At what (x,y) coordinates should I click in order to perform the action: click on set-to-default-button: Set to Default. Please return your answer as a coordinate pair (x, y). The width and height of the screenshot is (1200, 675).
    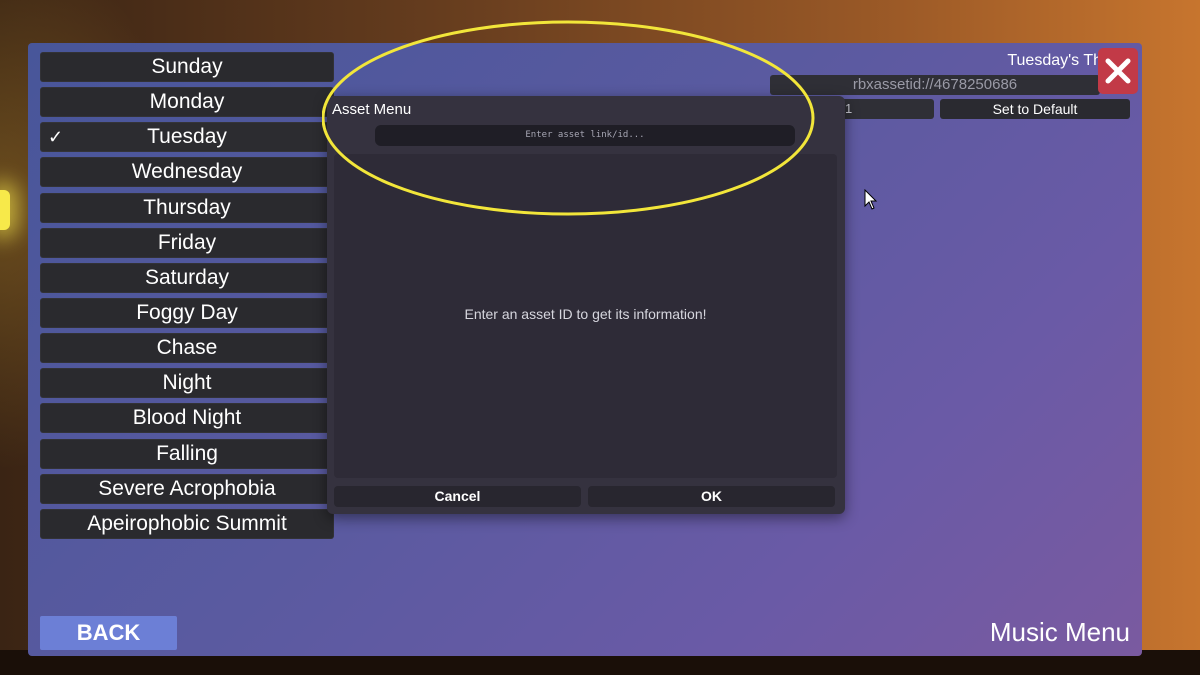
    Looking at the image, I should click on (1035, 109).